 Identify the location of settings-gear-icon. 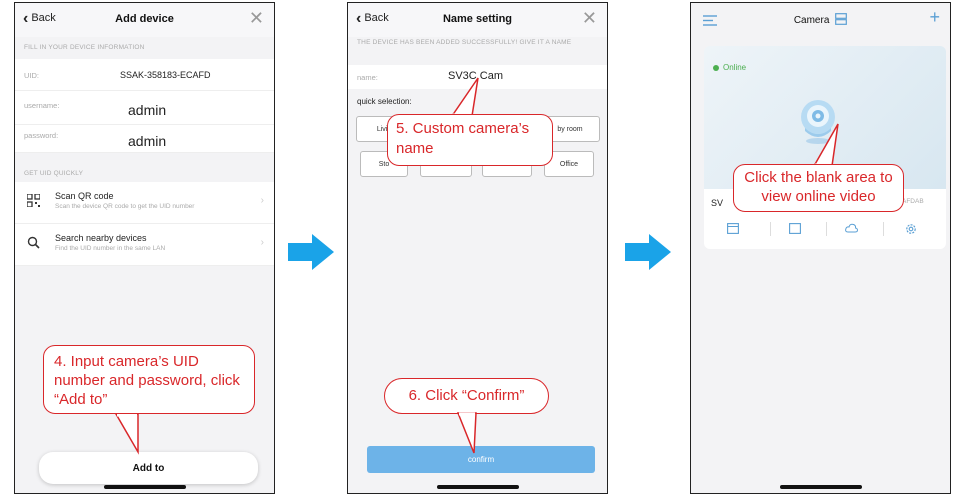
(911, 230).